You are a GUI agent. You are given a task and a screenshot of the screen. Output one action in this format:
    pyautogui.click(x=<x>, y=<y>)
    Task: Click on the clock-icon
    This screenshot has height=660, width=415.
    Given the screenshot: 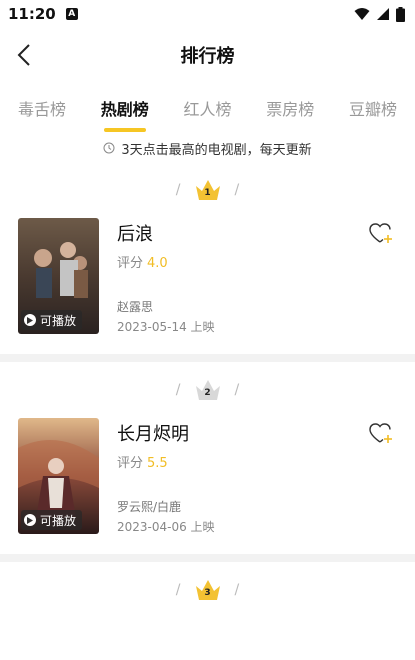 What is the action you would take?
    pyautogui.click(x=109, y=148)
    